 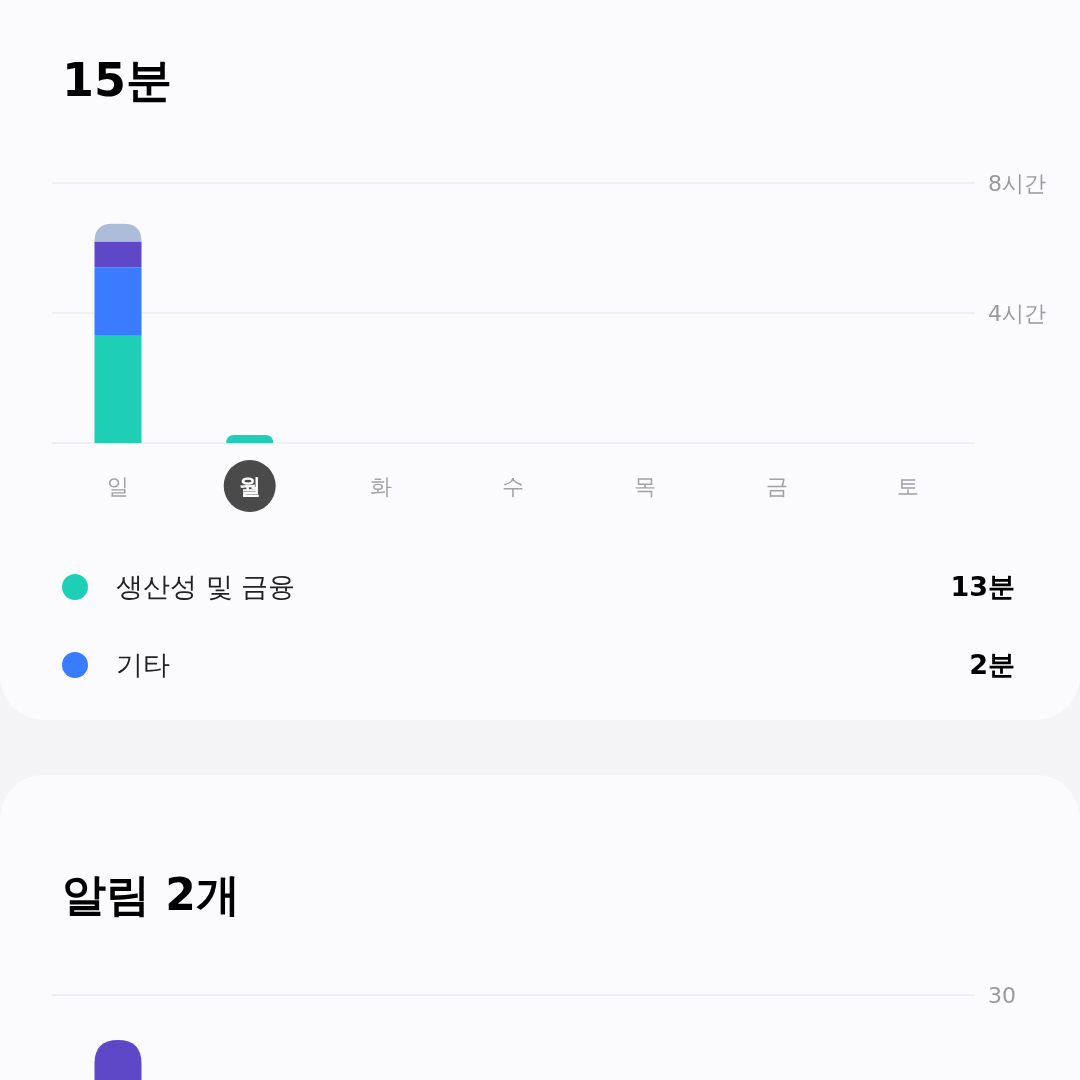 What do you see at coordinates (1017, 313) in the screenshot?
I see `axis-label: 4시간` at bounding box center [1017, 313].